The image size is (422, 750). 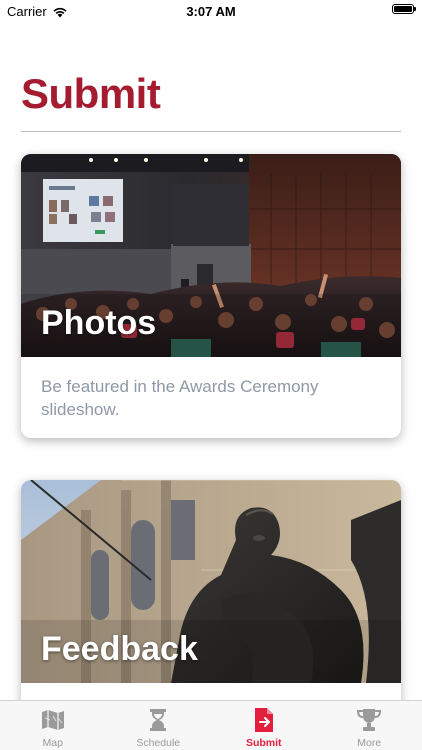 I want to click on tab-submit-label: Submit, so click(x=263, y=743).